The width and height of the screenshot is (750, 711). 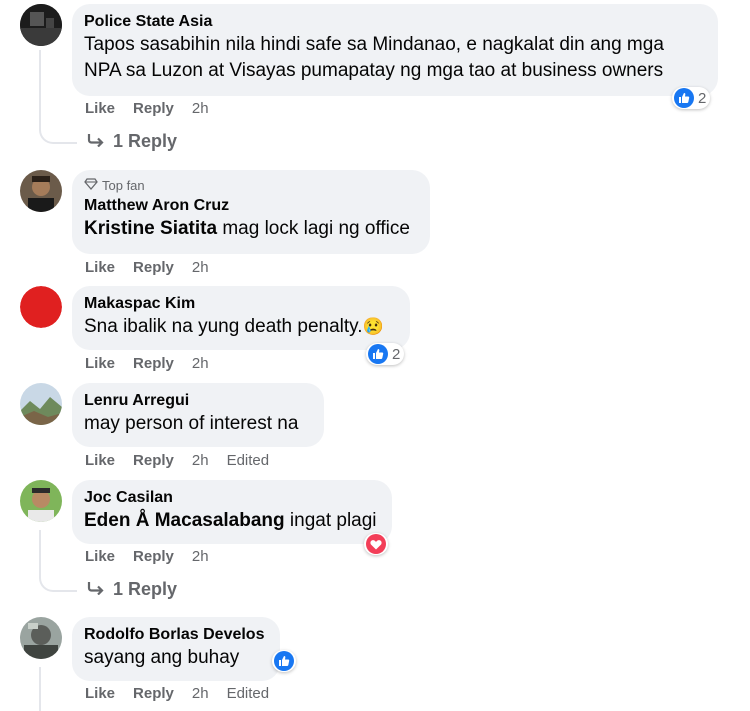 I want to click on comment-bubble: Lenru Arregui may person of interest na, so click(x=198, y=415).